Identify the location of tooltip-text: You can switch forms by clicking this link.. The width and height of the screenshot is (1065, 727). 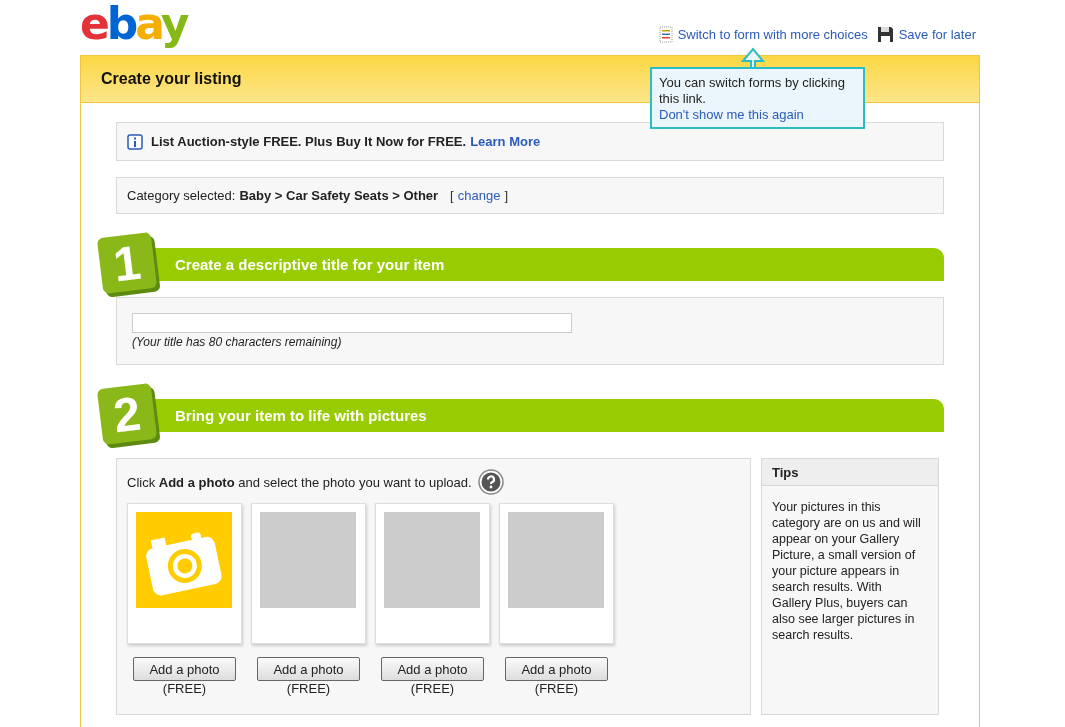
(752, 91).